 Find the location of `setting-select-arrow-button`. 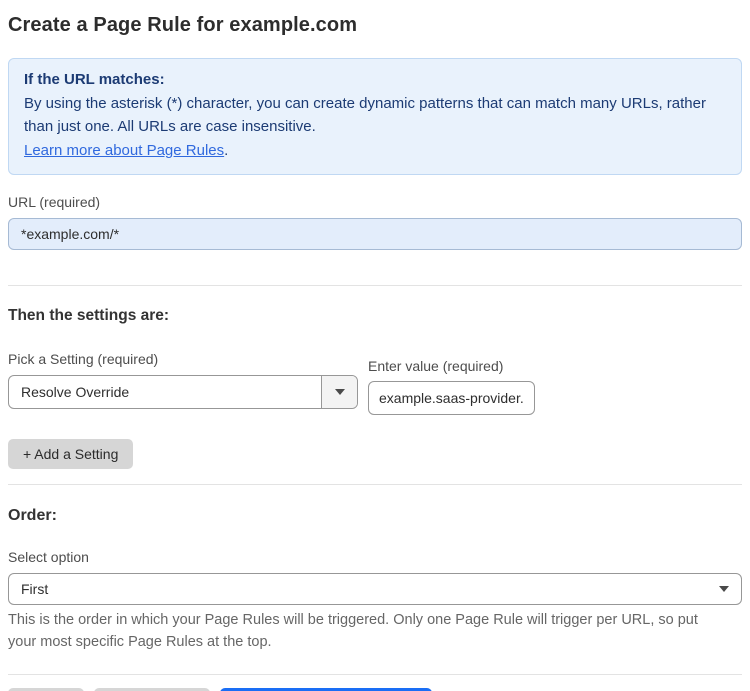

setting-select-arrow-button is located at coordinates (339, 392).